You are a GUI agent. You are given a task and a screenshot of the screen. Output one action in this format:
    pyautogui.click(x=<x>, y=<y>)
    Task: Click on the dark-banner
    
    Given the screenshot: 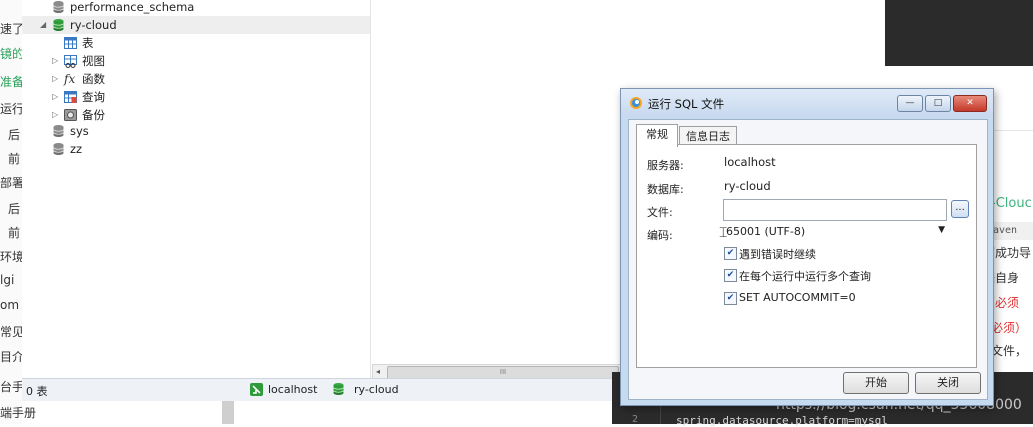 What is the action you would take?
    pyautogui.click(x=959, y=33)
    